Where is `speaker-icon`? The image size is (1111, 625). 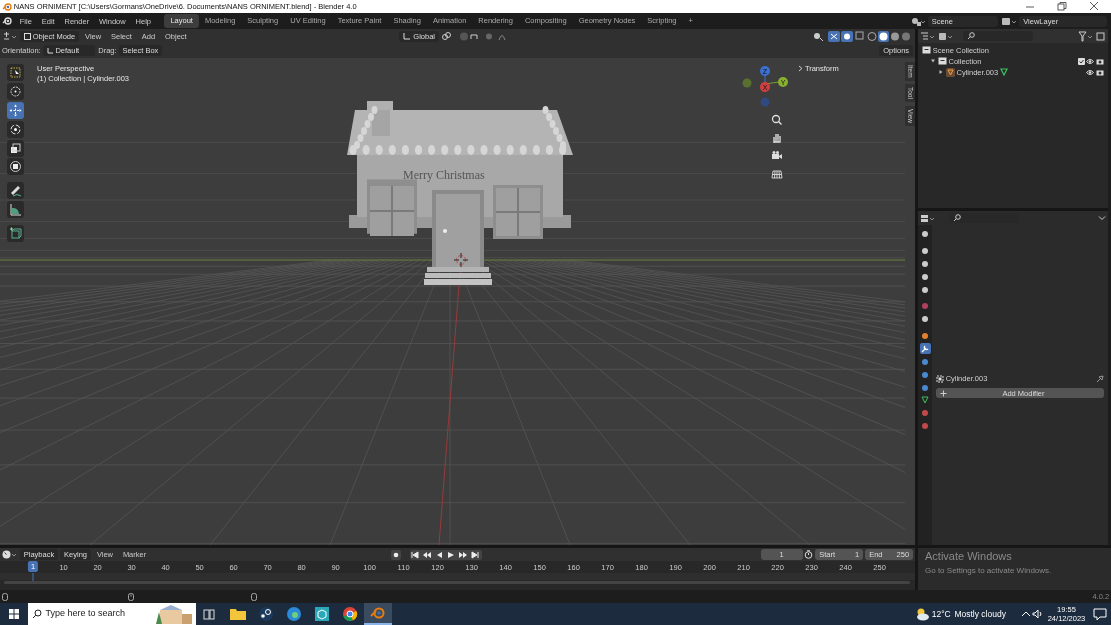 speaker-icon is located at coordinates (1037, 614).